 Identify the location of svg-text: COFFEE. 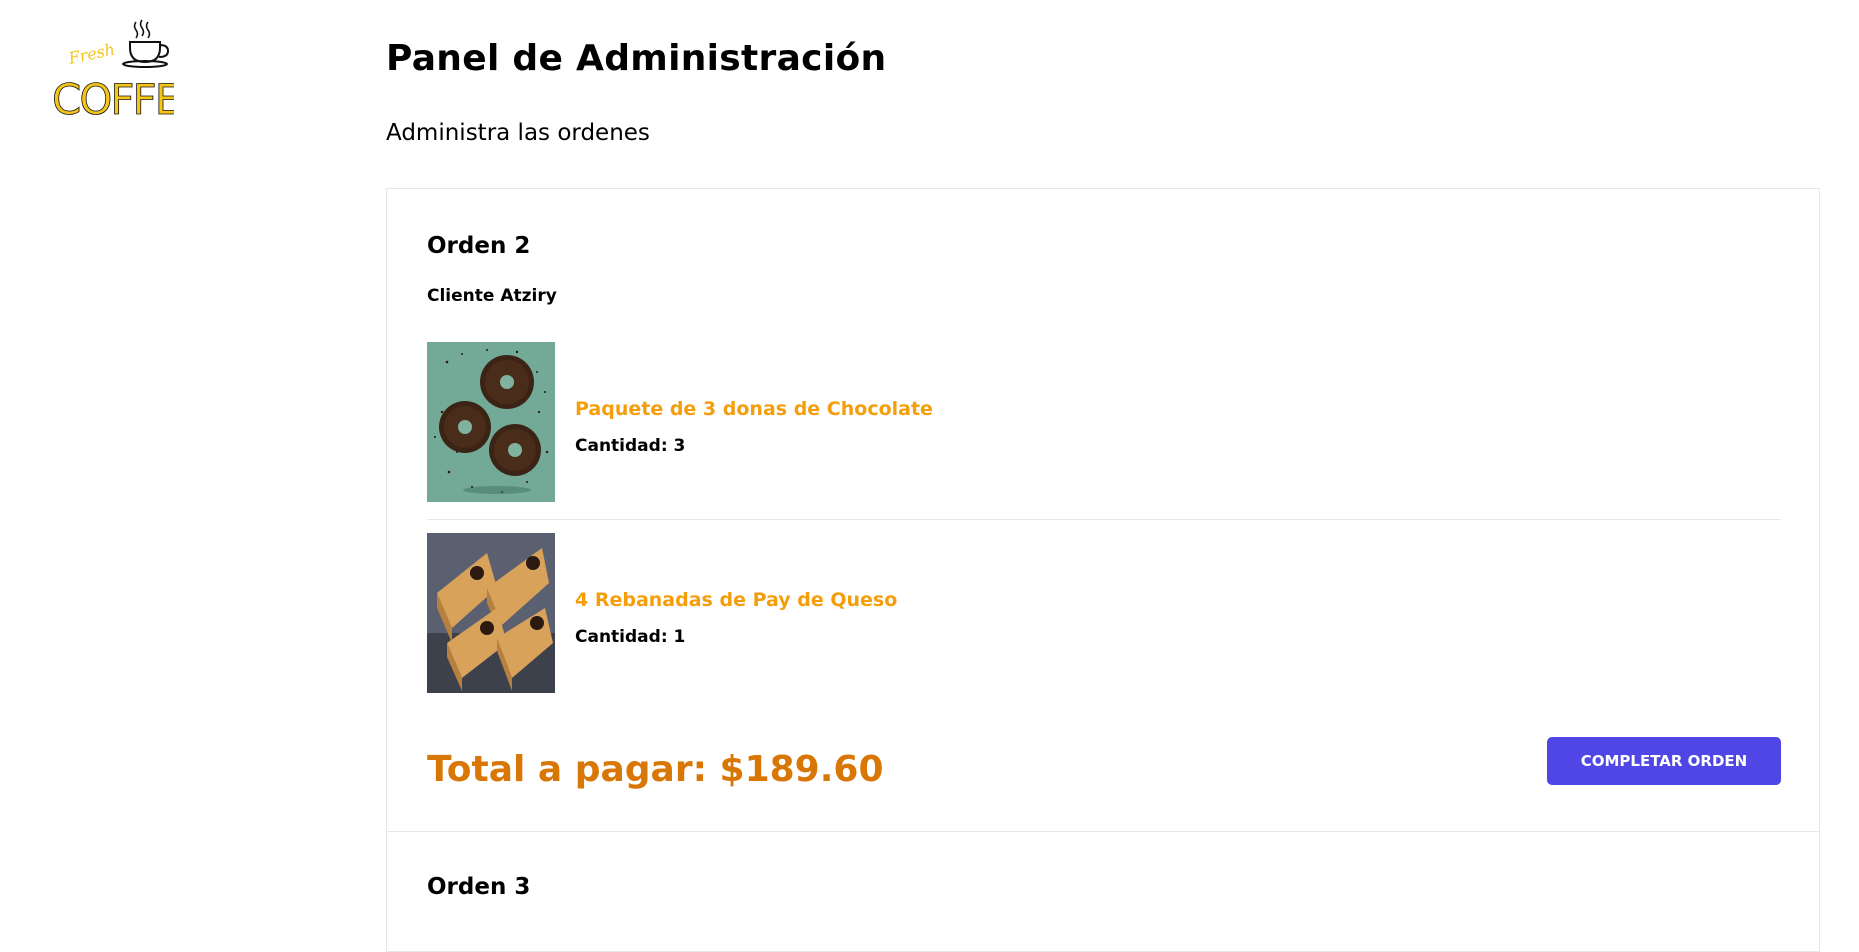
(113, 96).